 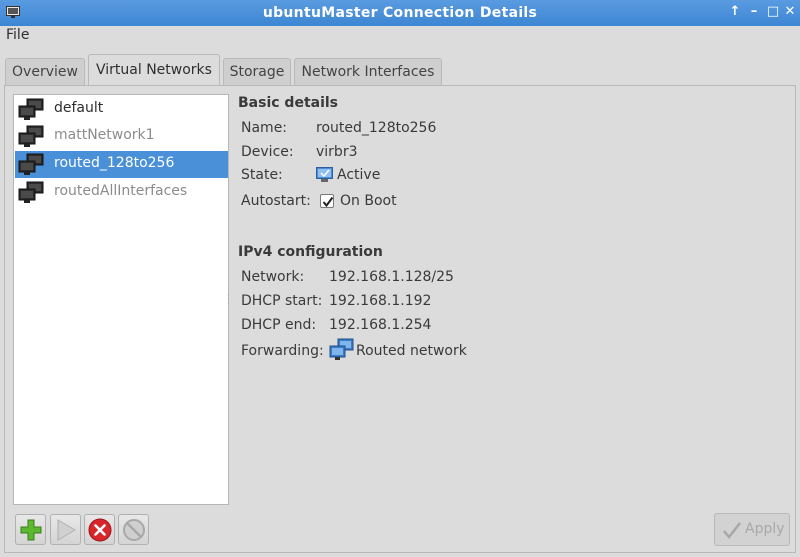 What do you see at coordinates (17, 35) in the screenshot?
I see `menu-file: File` at bounding box center [17, 35].